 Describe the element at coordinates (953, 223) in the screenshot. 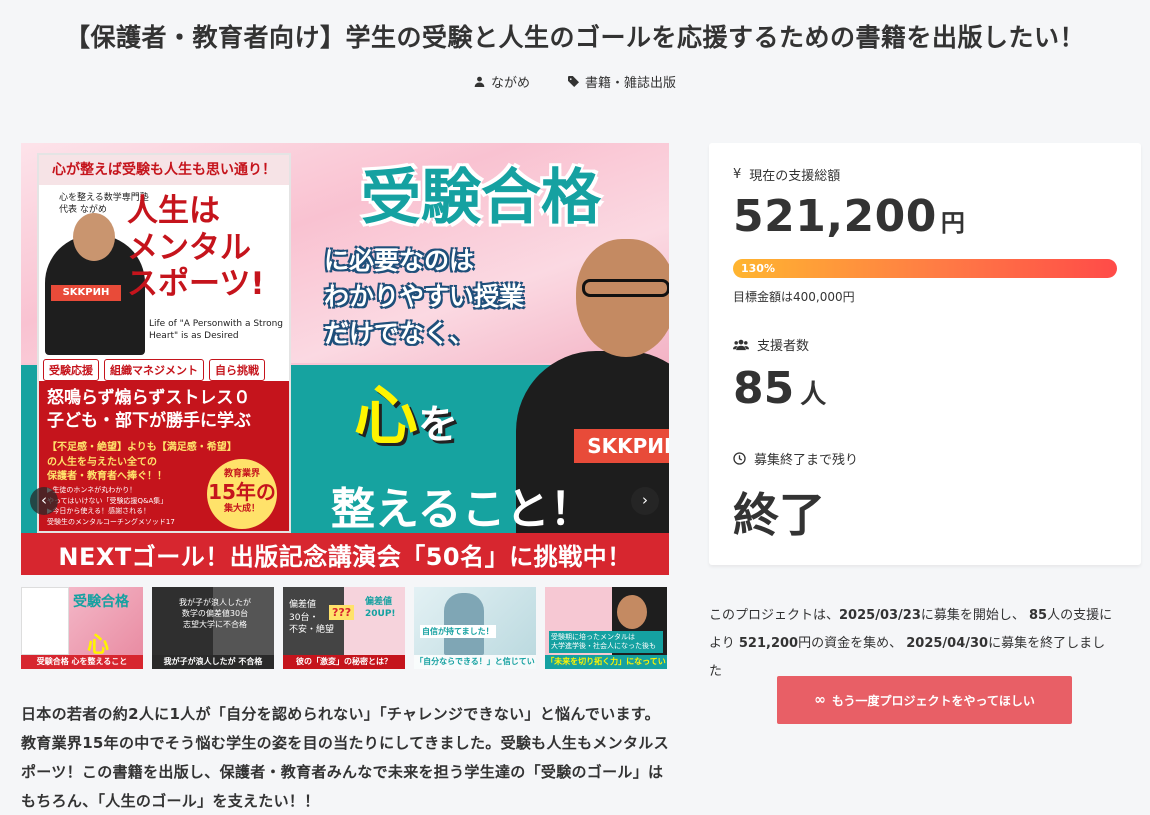

I see `total-amount-unit: 円` at that location.